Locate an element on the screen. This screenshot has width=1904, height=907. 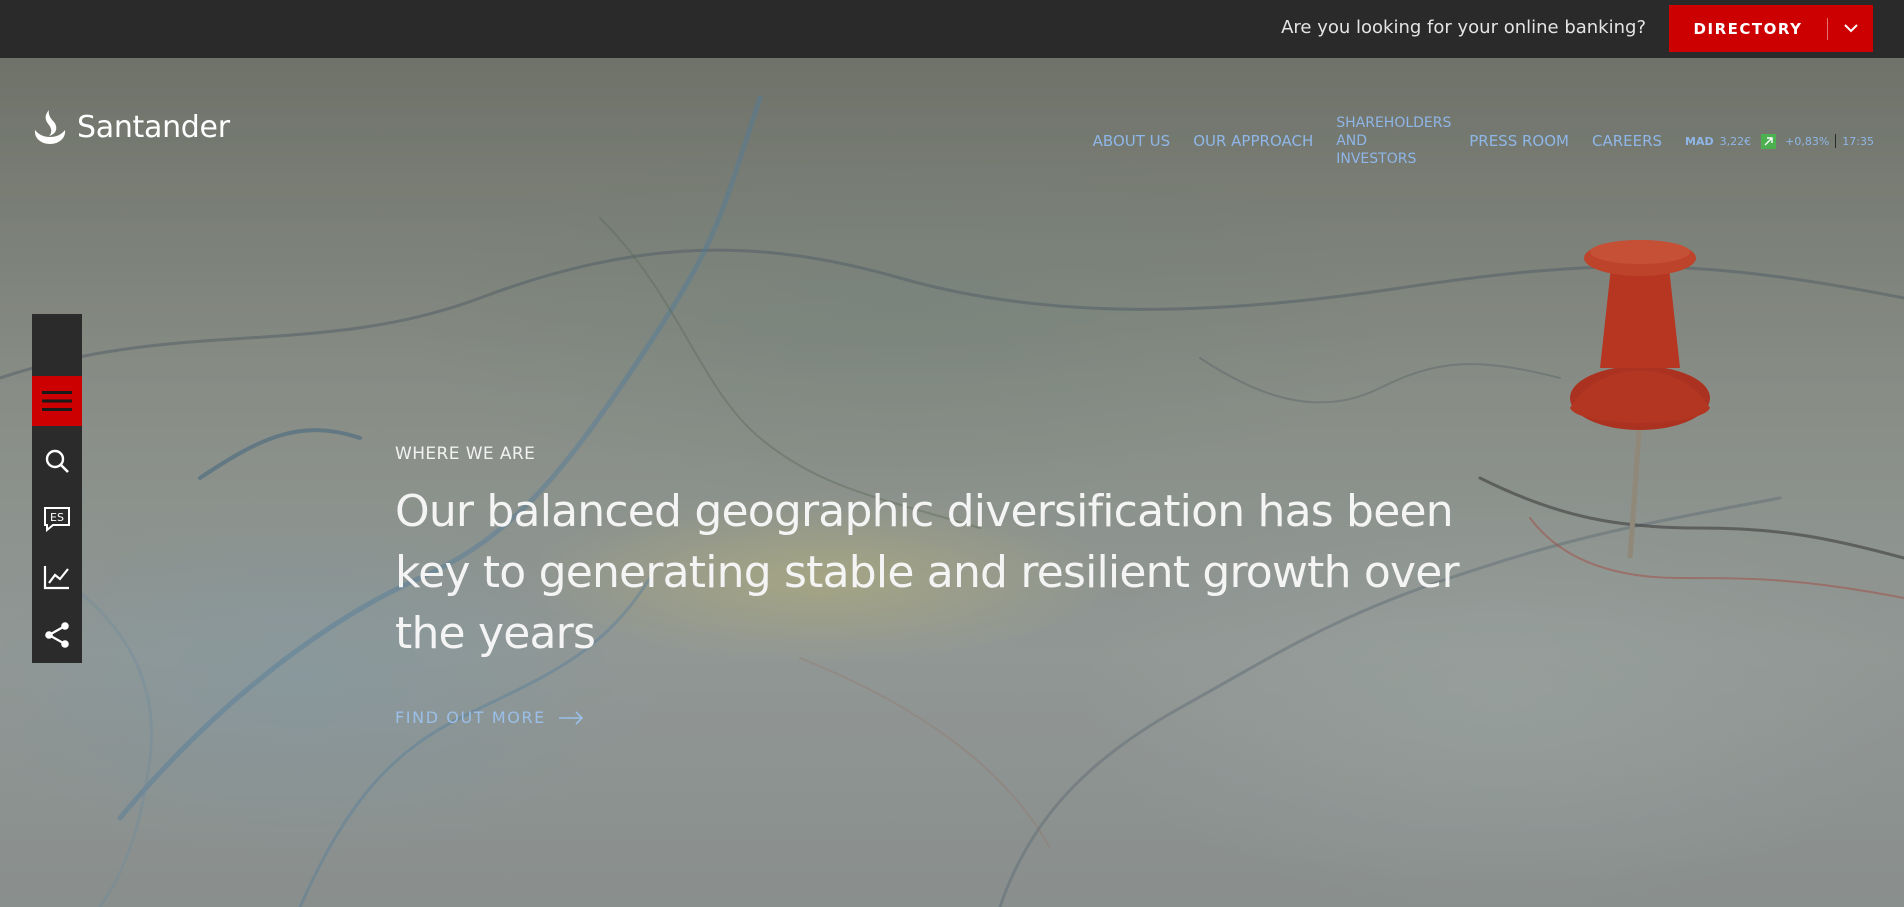
hamburger-menu-button is located at coordinates (57, 401).